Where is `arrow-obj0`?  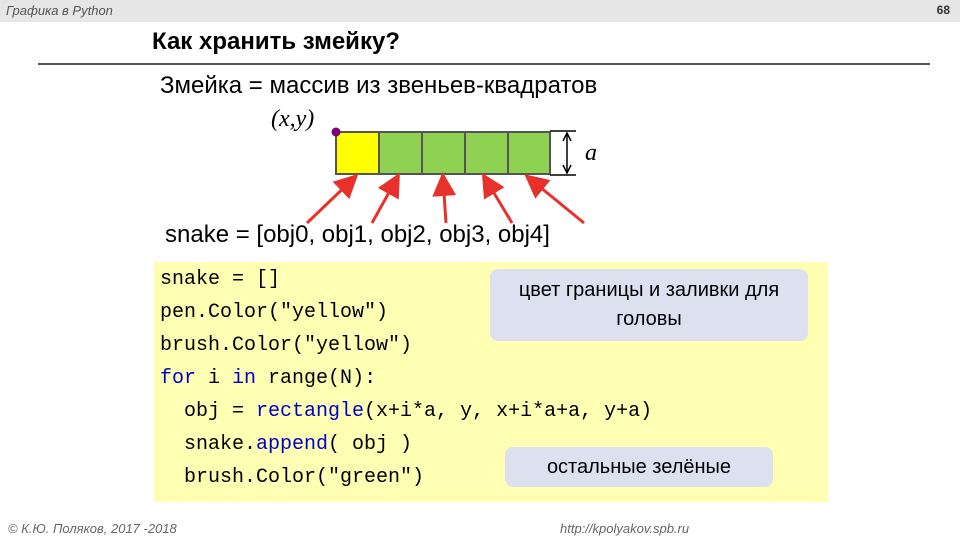
arrow-obj0 is located at coordinates (332, 199).